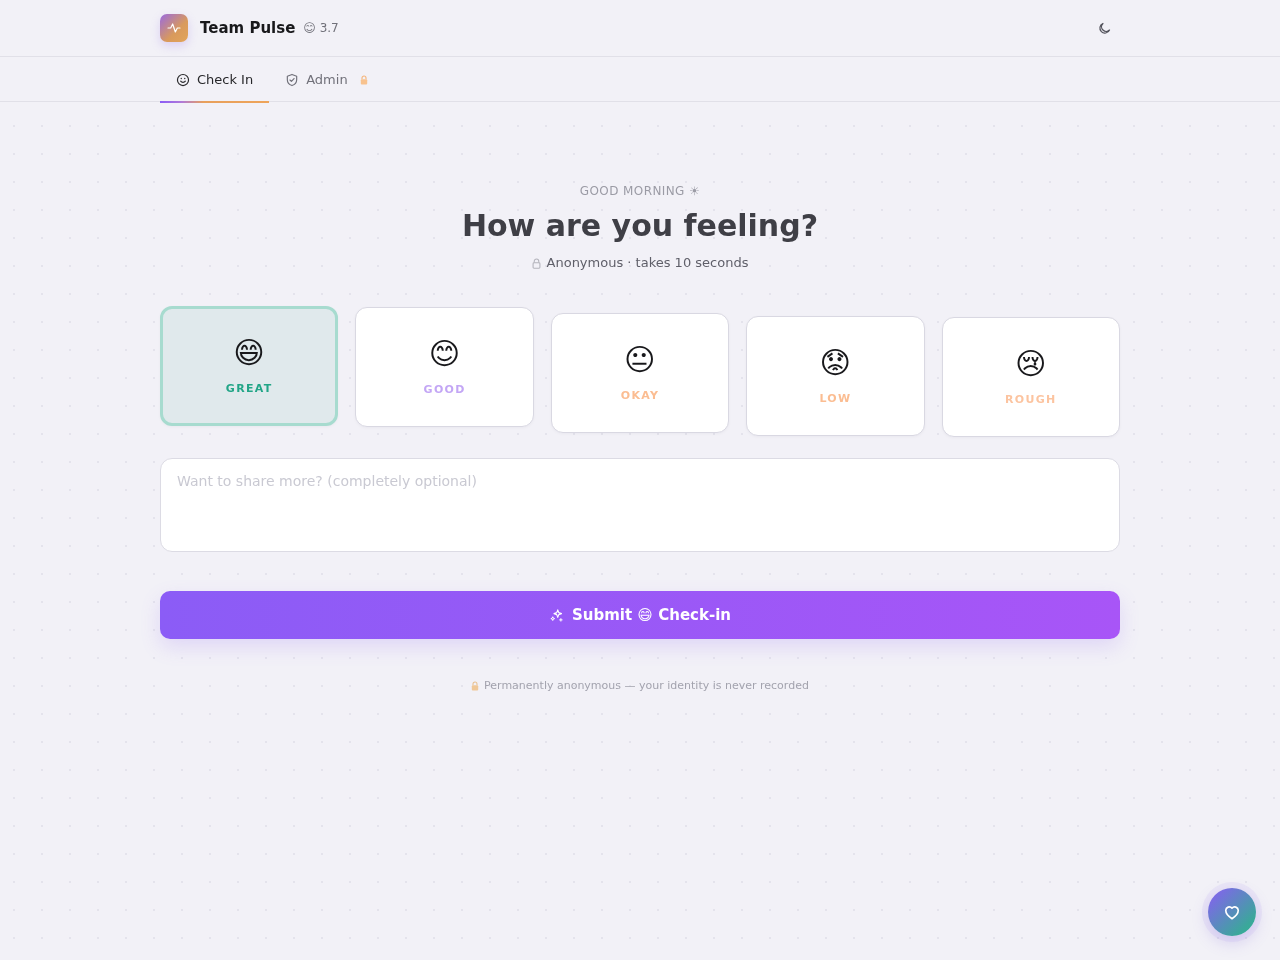 Image resolution: width=1280 pixels, height=960 pixels. I want to click on face-emoji-icon: 😟, so click(835, 363).